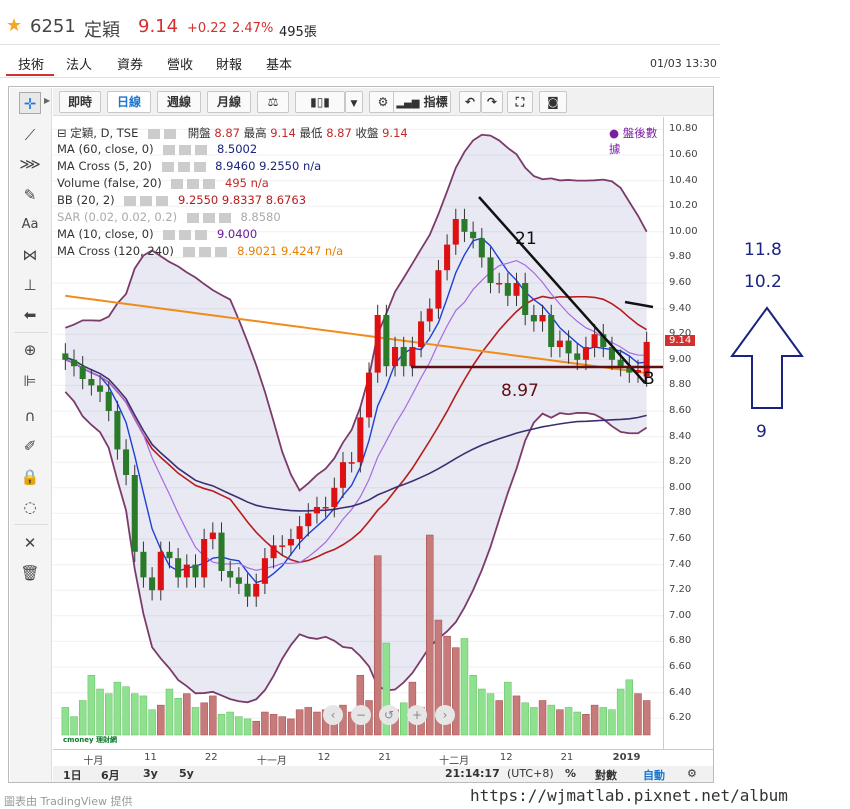 This screenshot has height=809, width=850. Describe the element at coordinates (333, 715) in the screenshot. I see `scroll-left-icon: ‹` at that location.